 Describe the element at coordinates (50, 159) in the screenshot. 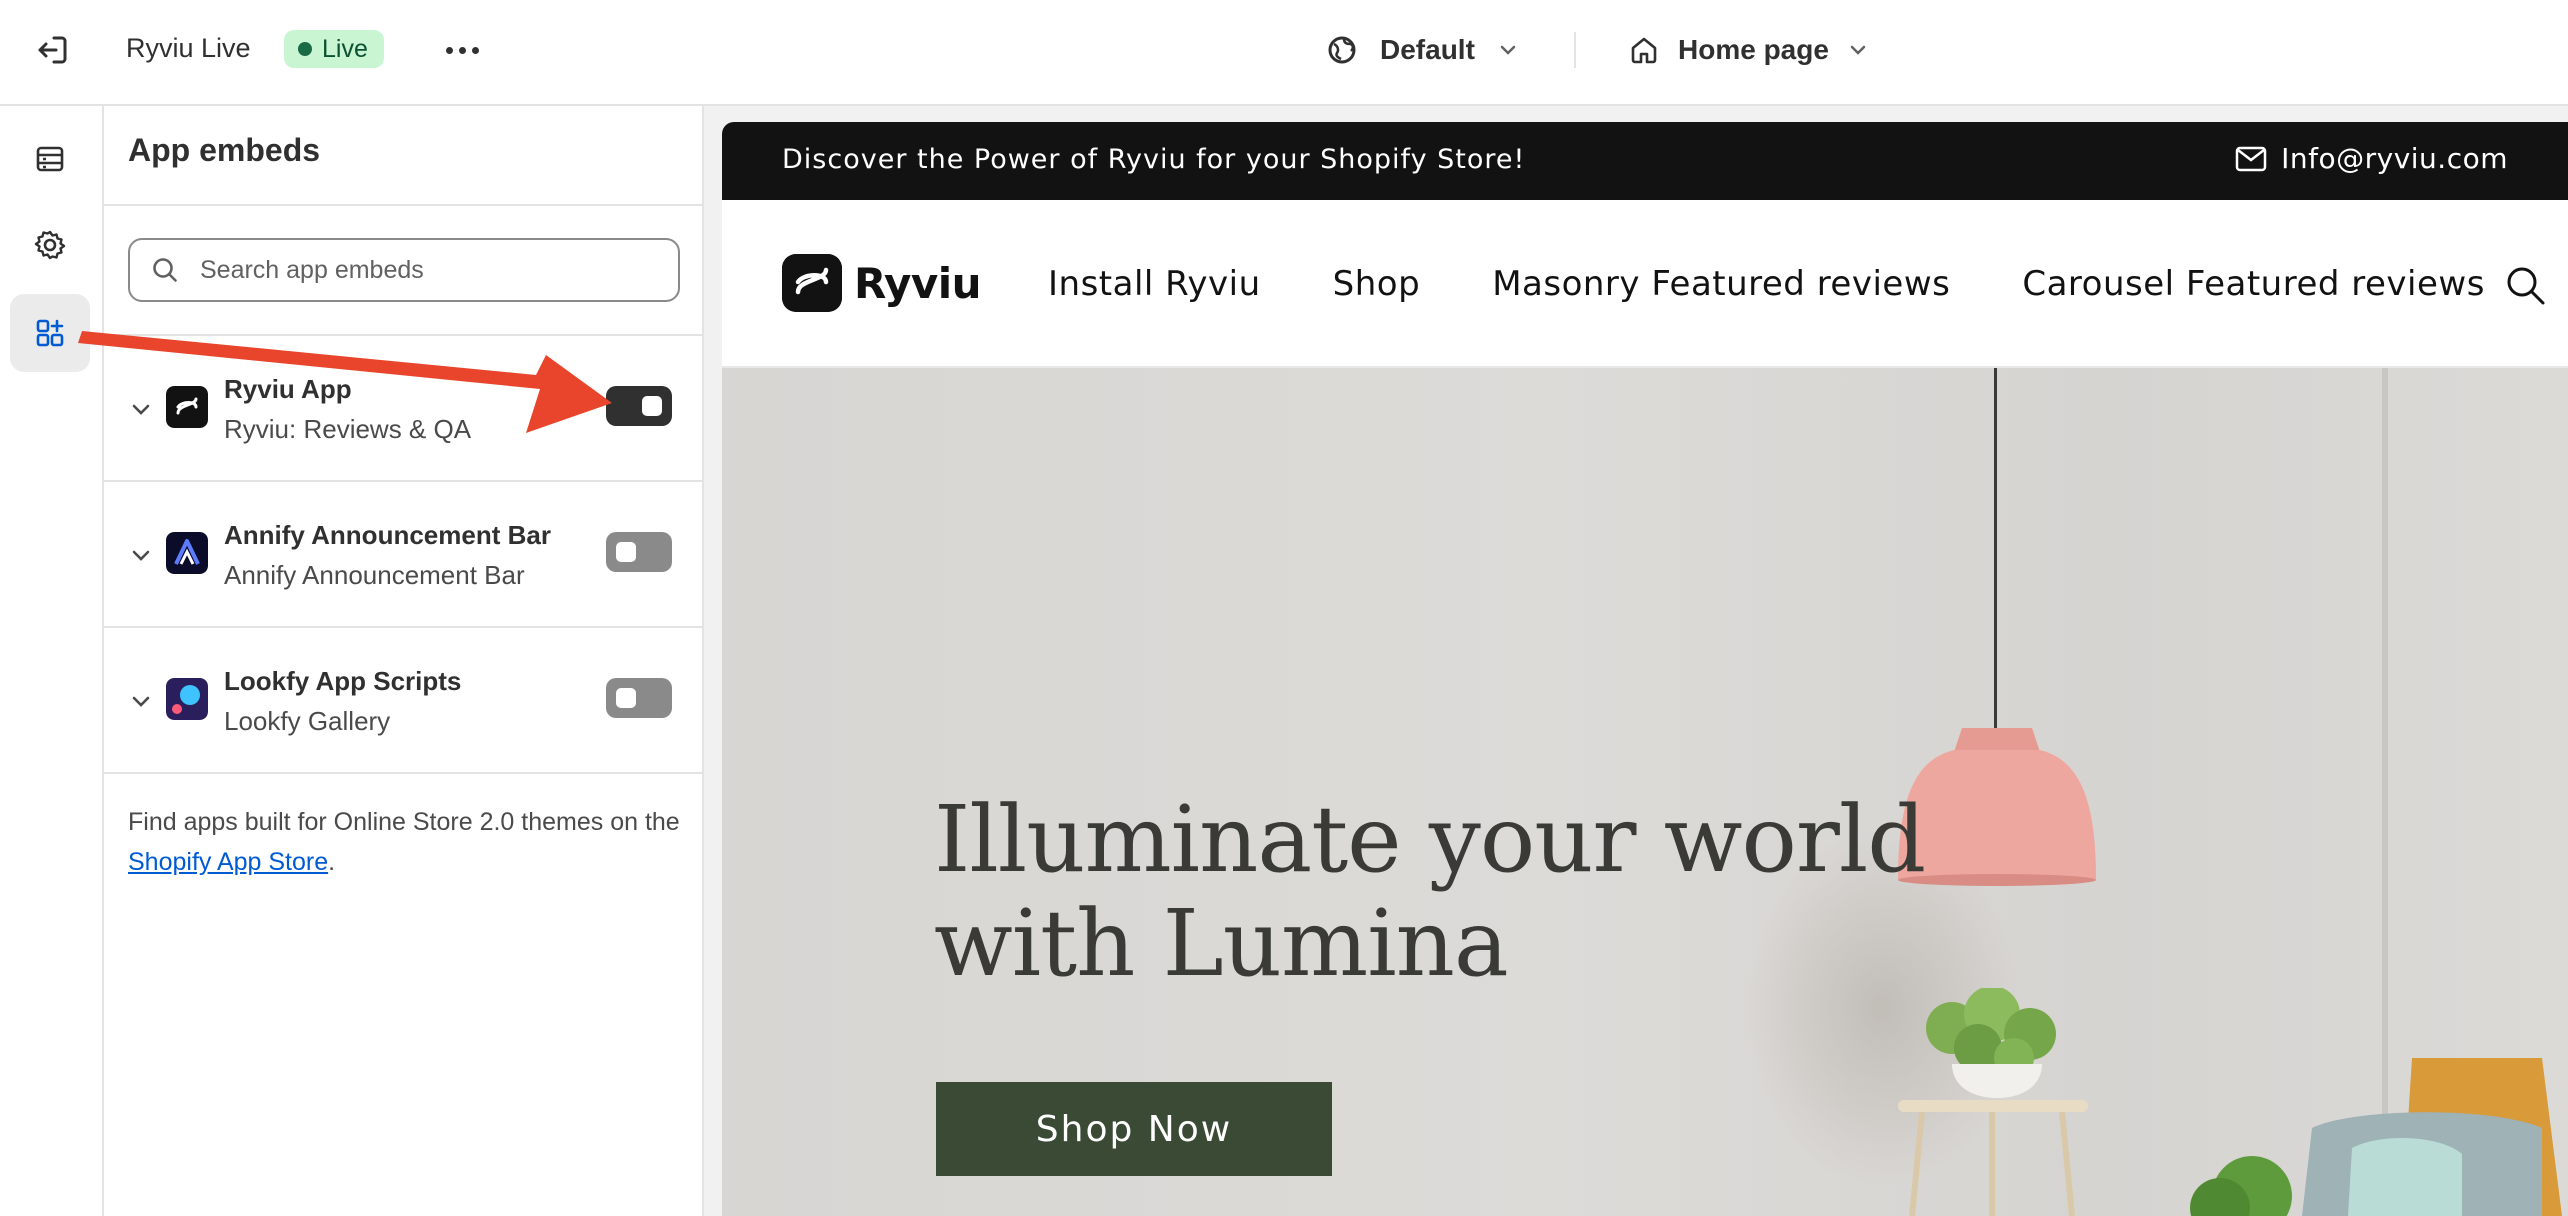

I see `sections-icon` at that location.